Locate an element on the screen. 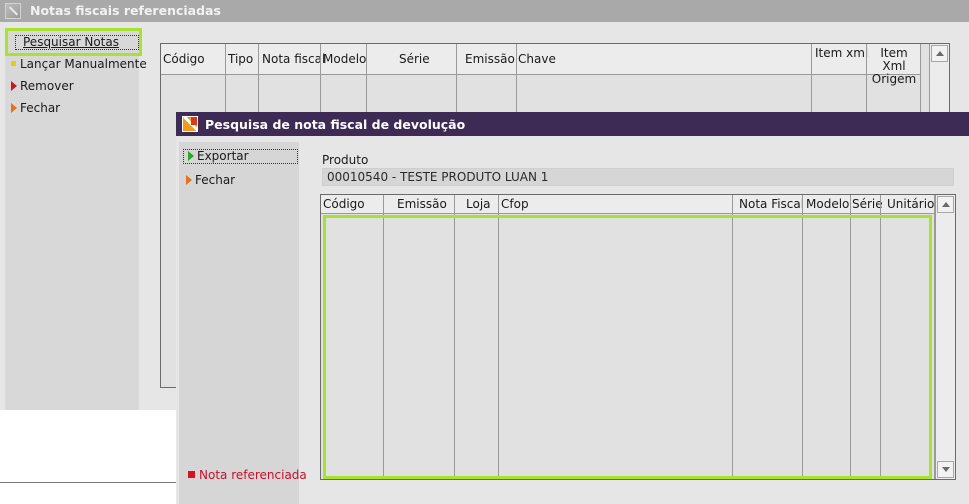 This screenshot has width=969, height=504. fechar-button: Fechar is located at coordinates (35, 108).